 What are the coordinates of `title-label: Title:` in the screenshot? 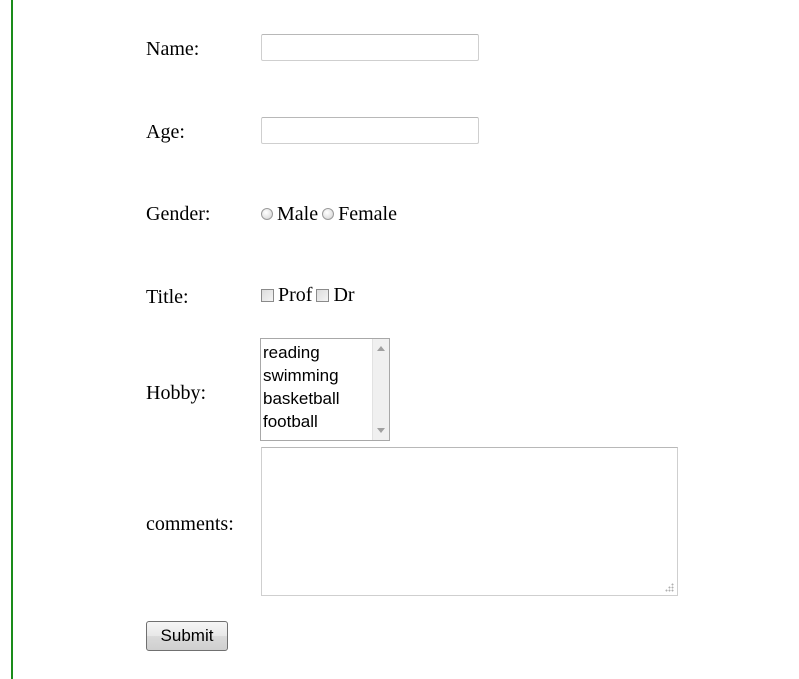 It's located at (167, 297).